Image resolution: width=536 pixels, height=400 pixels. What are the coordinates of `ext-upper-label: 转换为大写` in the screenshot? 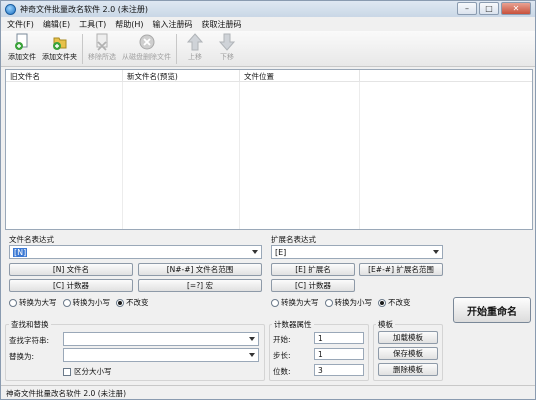 It's located at (300, 302).